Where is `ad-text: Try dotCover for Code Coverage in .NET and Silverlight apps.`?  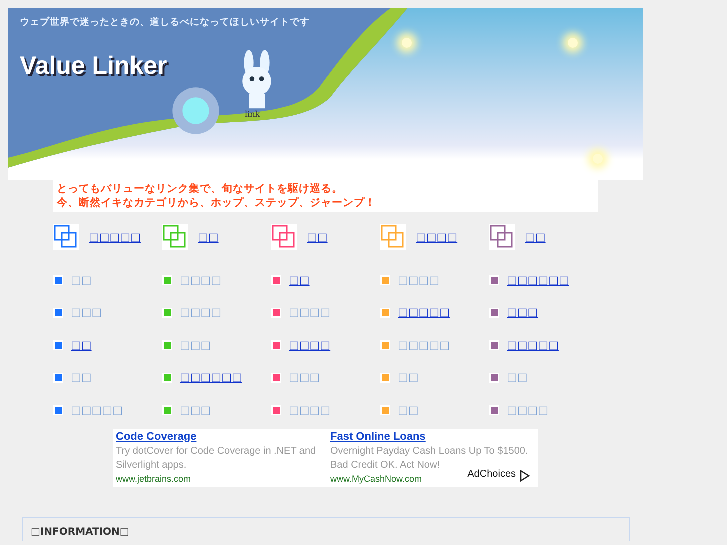
ad-text: Try dotCover for Code Coverage in .NET and Silverlight apps. is located at coordinates (217, 458).